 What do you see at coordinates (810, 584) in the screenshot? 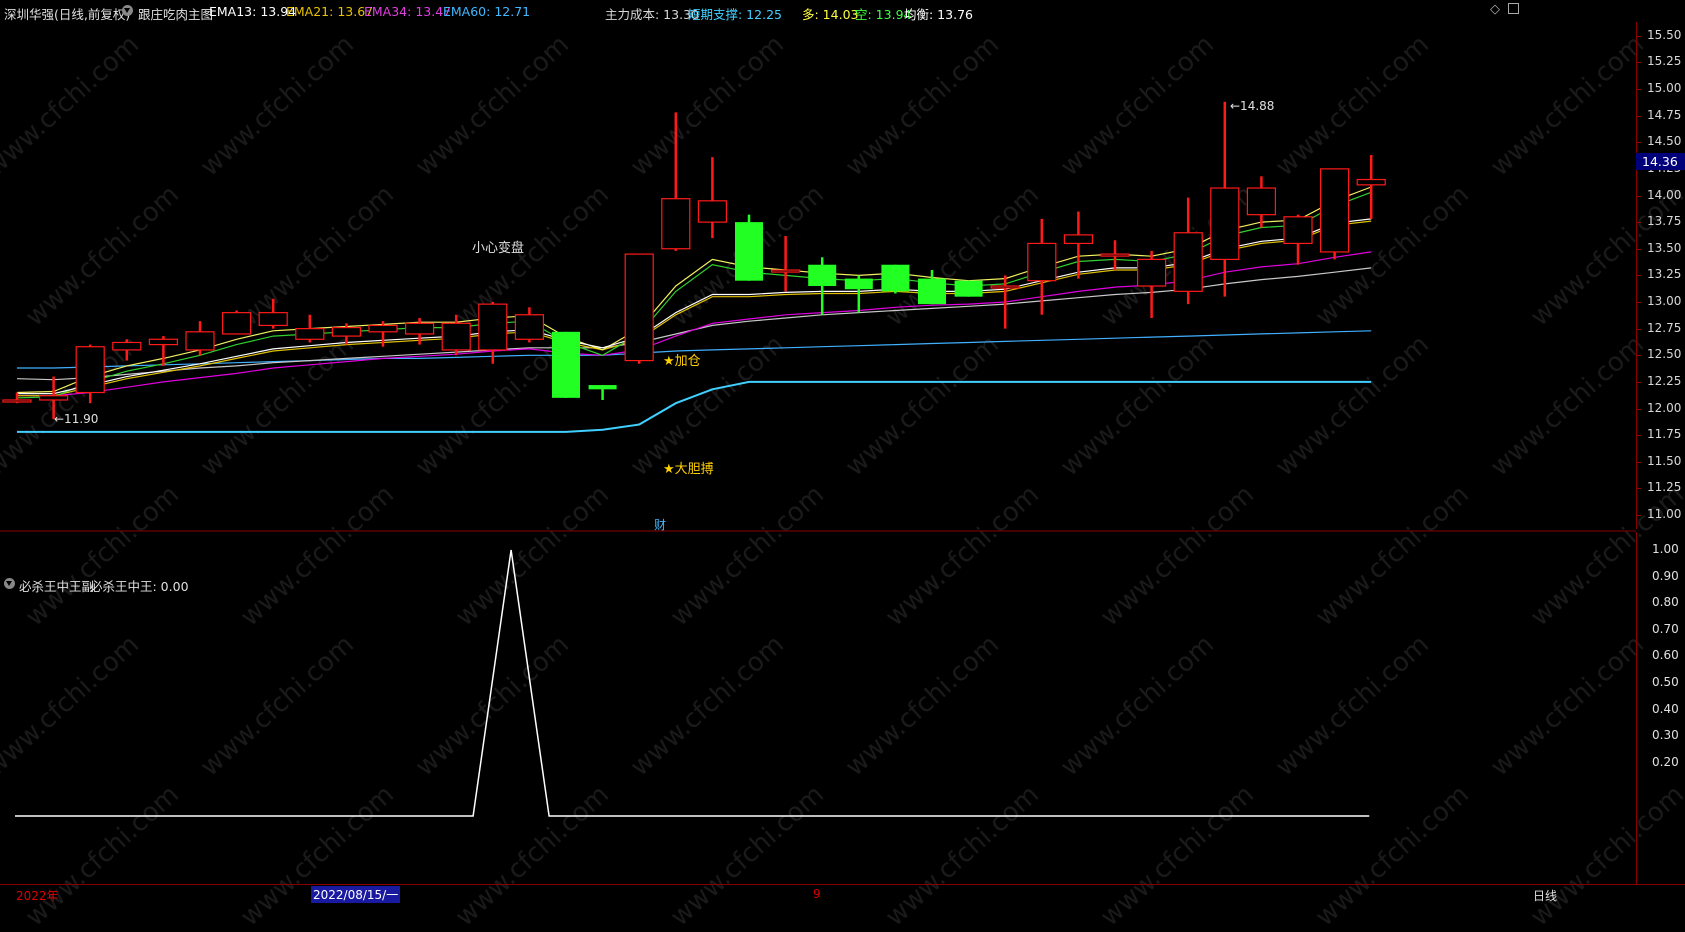
I see `sub-chart-header: 必杀王中王副 必杀王中王: 0.00` at bounding box center [810, 584].